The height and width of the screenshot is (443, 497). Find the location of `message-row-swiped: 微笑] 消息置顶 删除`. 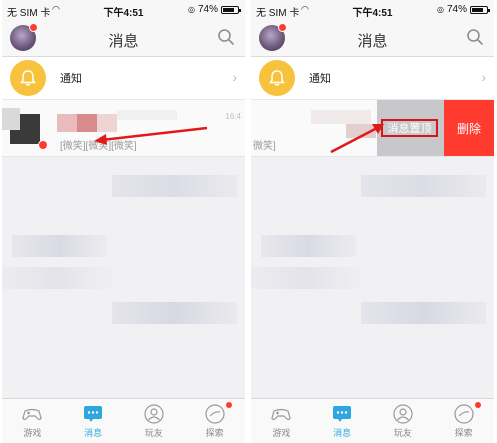

message-row-swiped: 微笑] 消息置顶 删除 is located at coordinates (372, 128).